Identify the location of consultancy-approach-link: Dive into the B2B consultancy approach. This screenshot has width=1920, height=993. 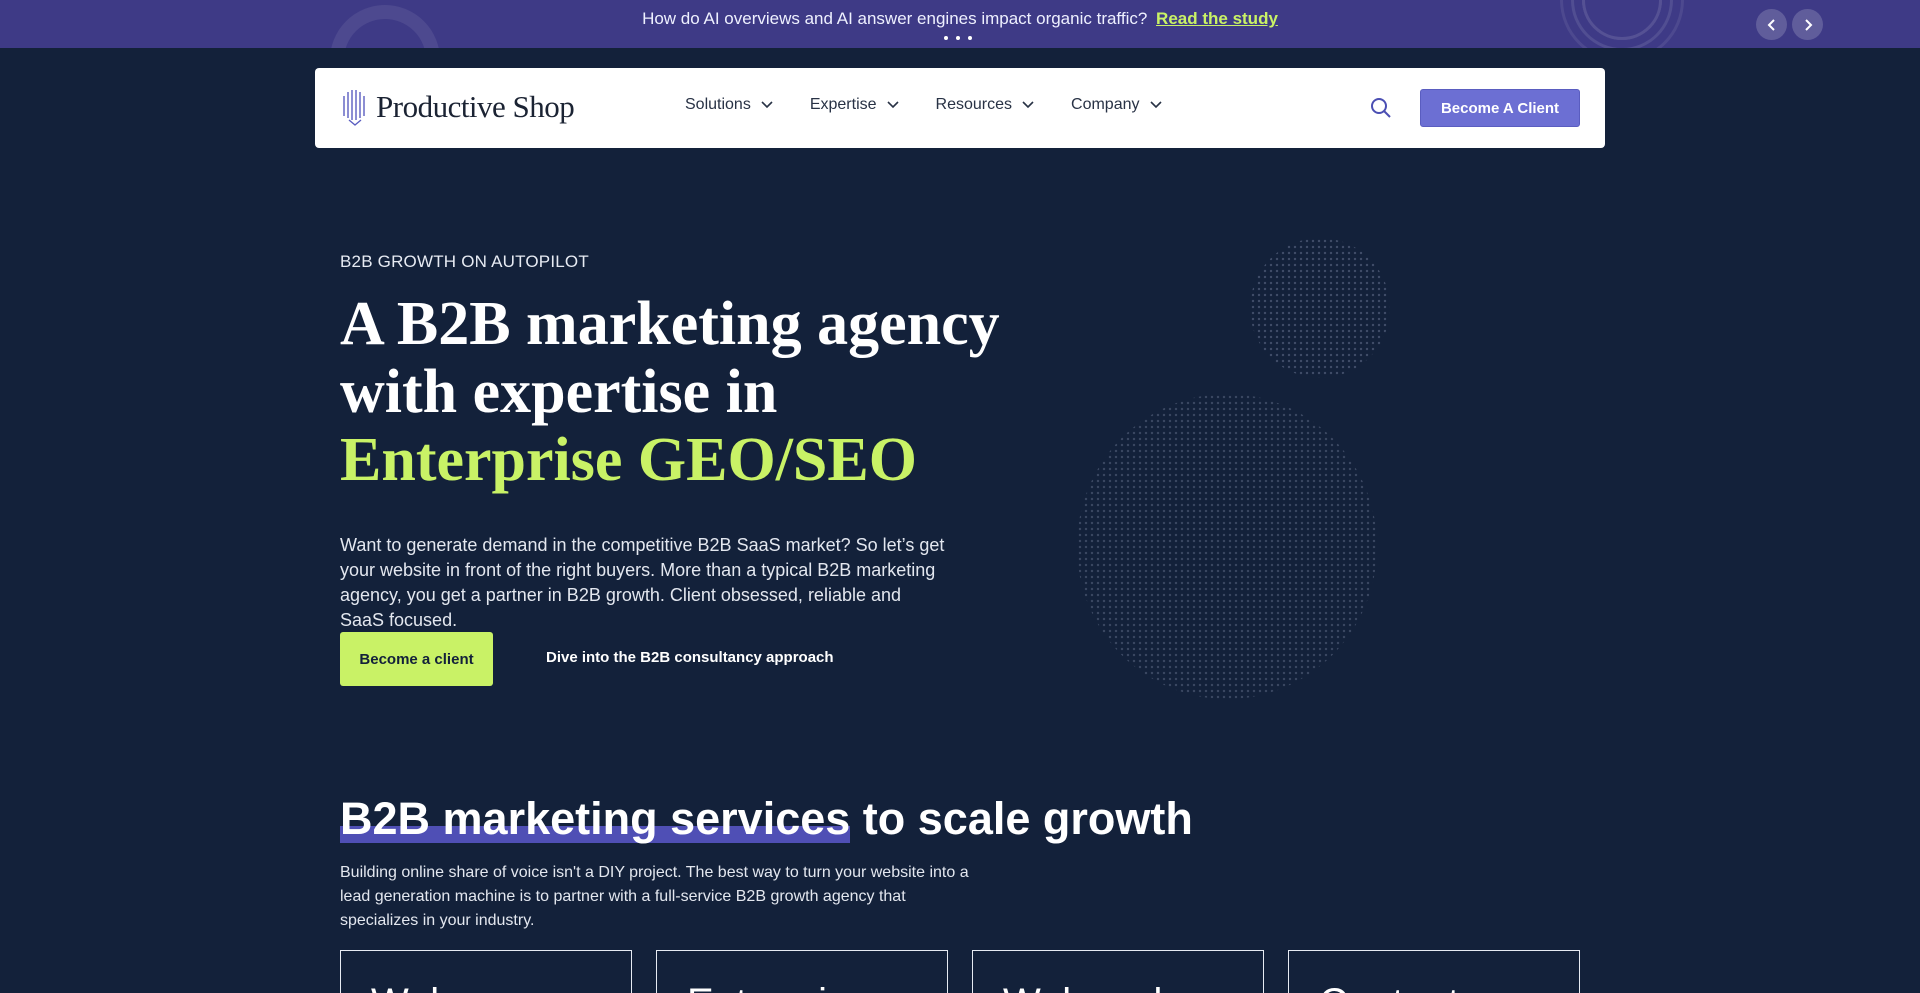
(690, 657).